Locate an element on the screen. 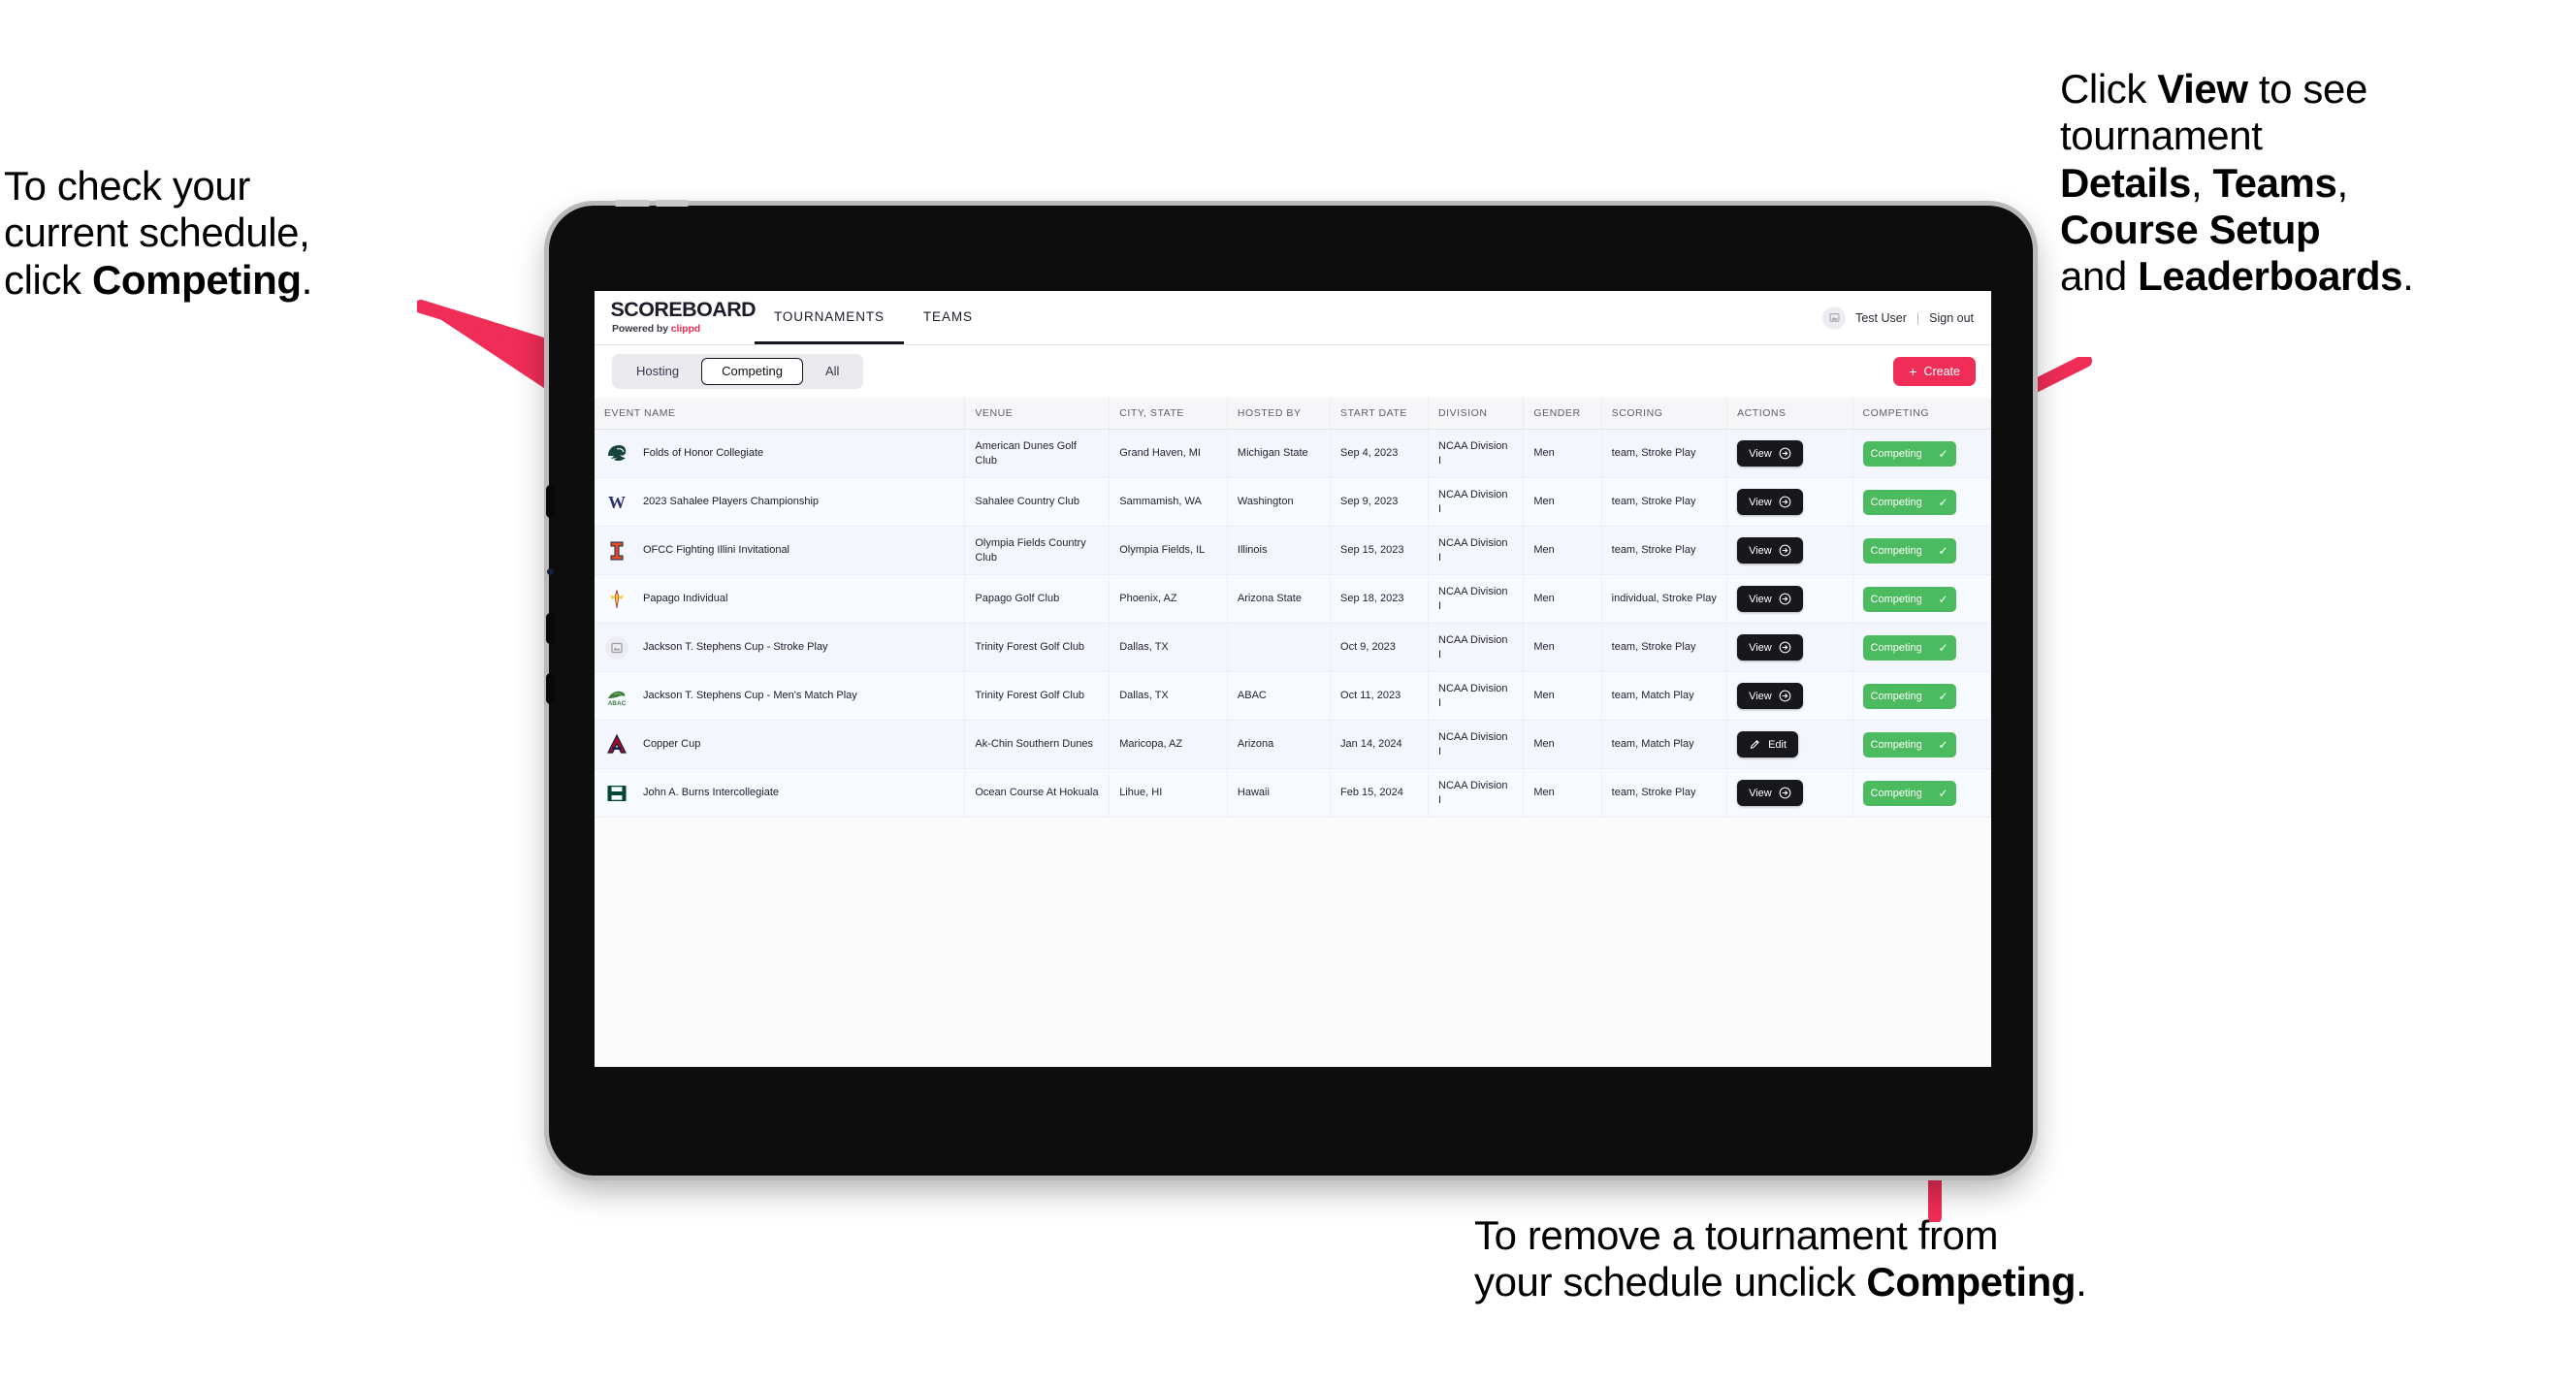 The height and width of the screenshot is (1386, 2576). filter-competing: Competing is located at coordinates (752, 371).